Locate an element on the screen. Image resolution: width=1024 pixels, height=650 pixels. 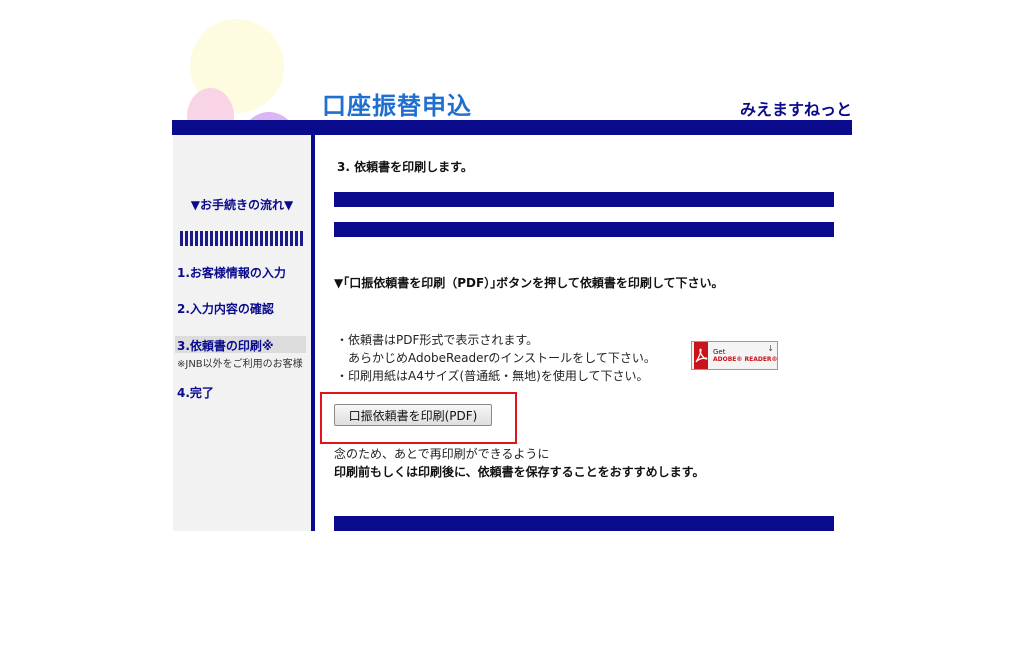
sidebar is located at coordinates (242, 333).